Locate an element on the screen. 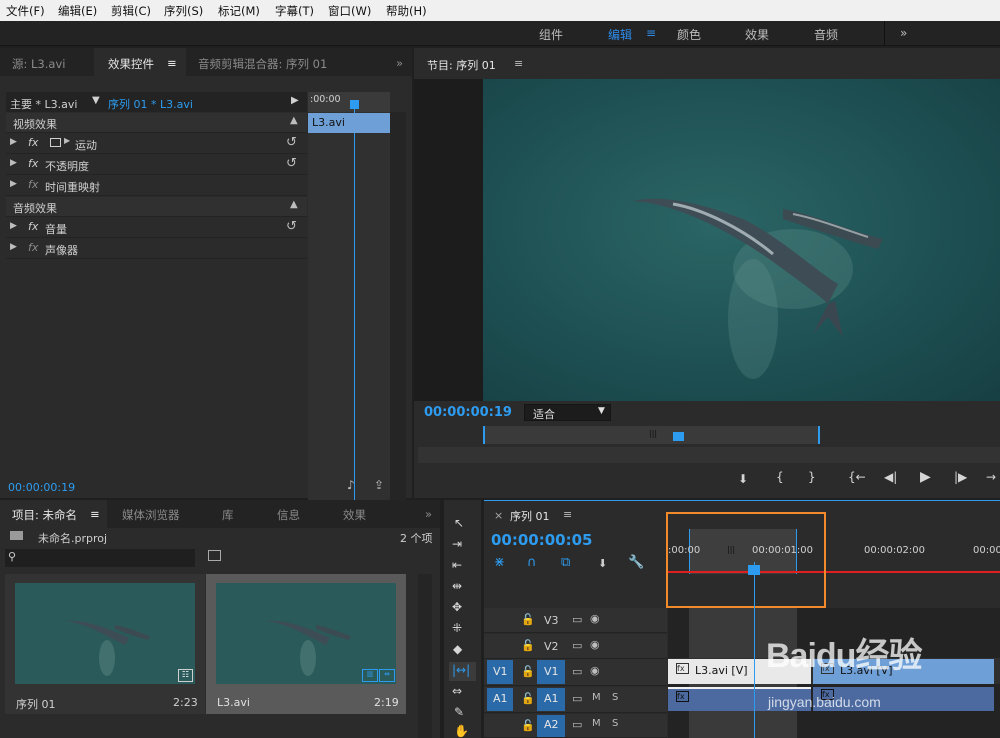 The width and height of the screenshot is (1000, 738). effect-row-motion: ▶ fx ▶ 运动 ↺ is located at coordinates (156, 144).